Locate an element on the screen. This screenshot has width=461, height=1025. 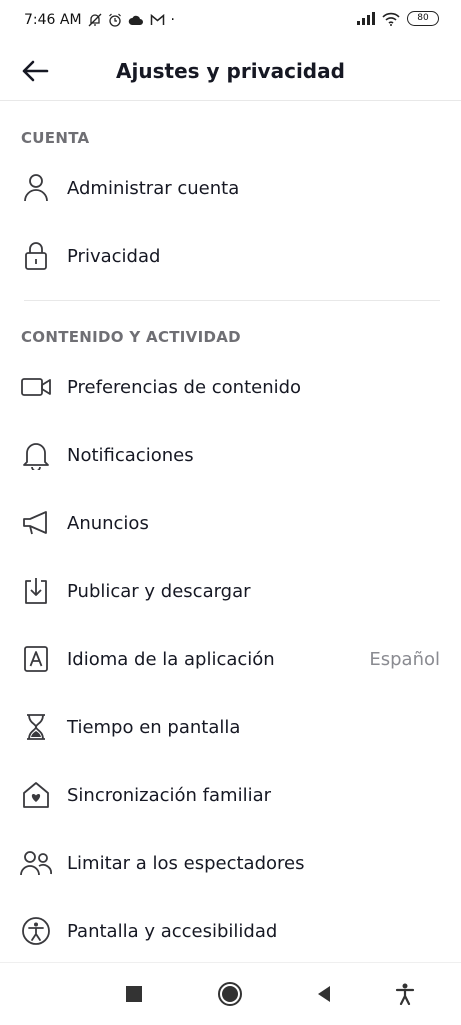
status-left: 7:46 AM · is located at coordinates (99, 20).